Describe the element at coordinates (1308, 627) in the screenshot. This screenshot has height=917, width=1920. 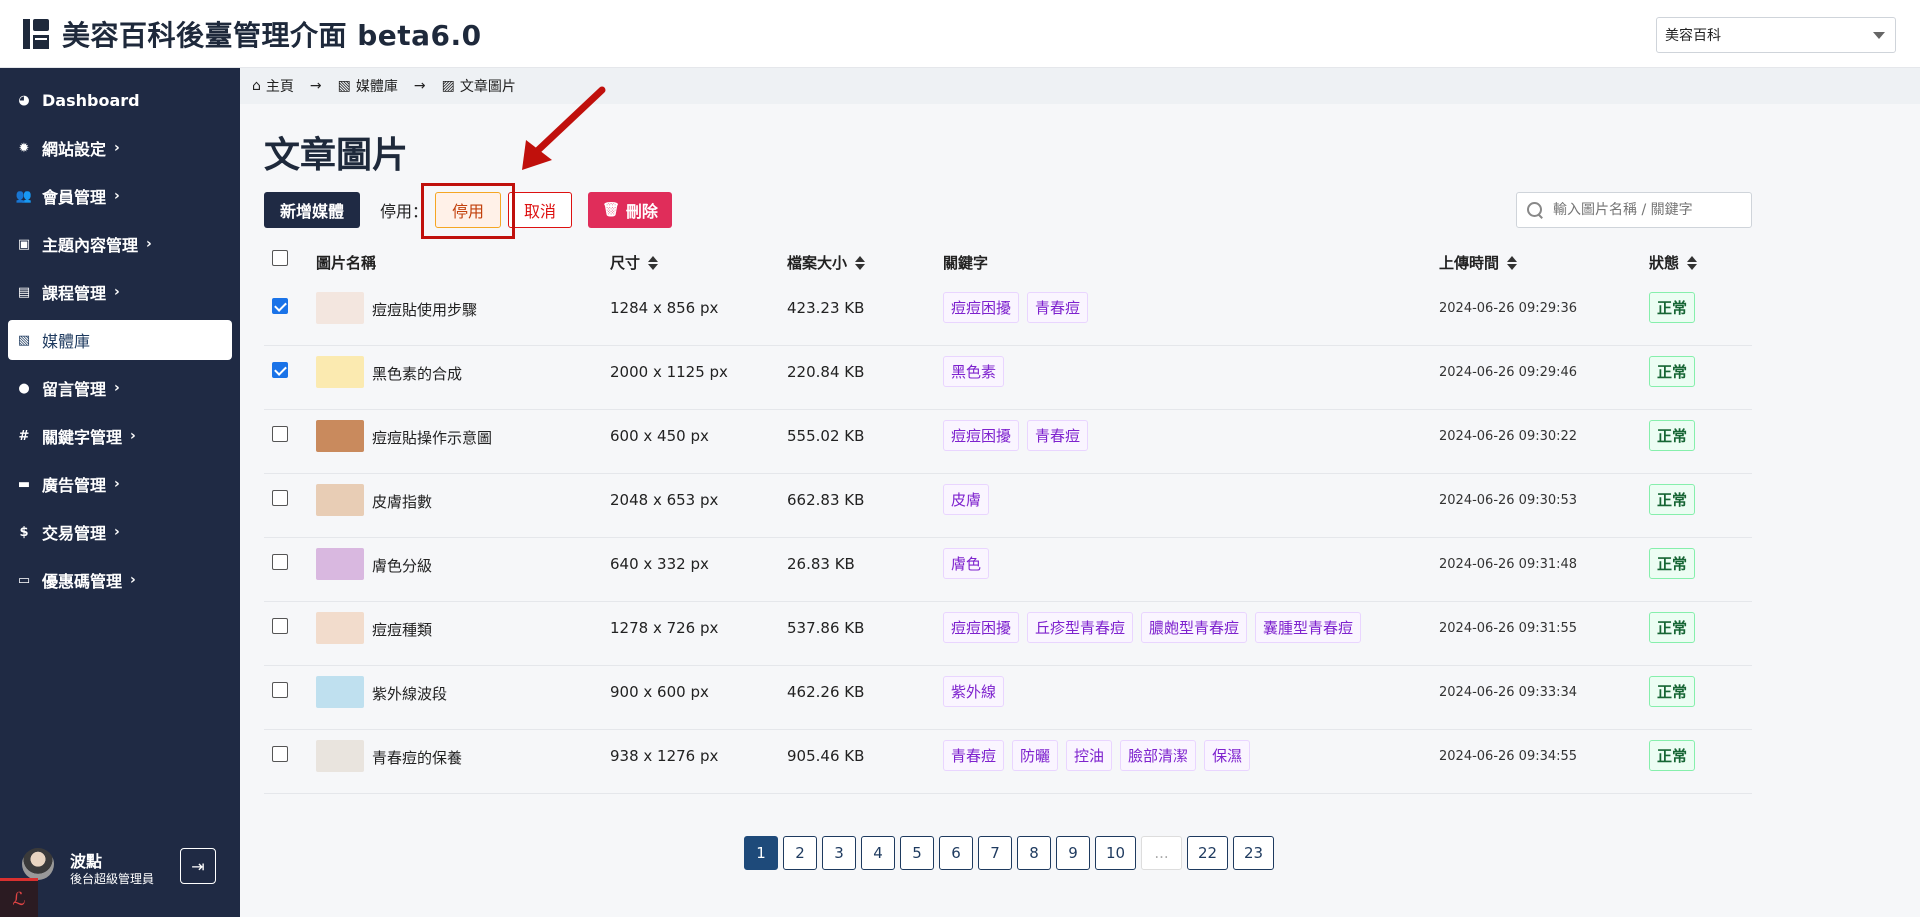
I see `keyword-tag: 囊腫型青春痘` at that location.